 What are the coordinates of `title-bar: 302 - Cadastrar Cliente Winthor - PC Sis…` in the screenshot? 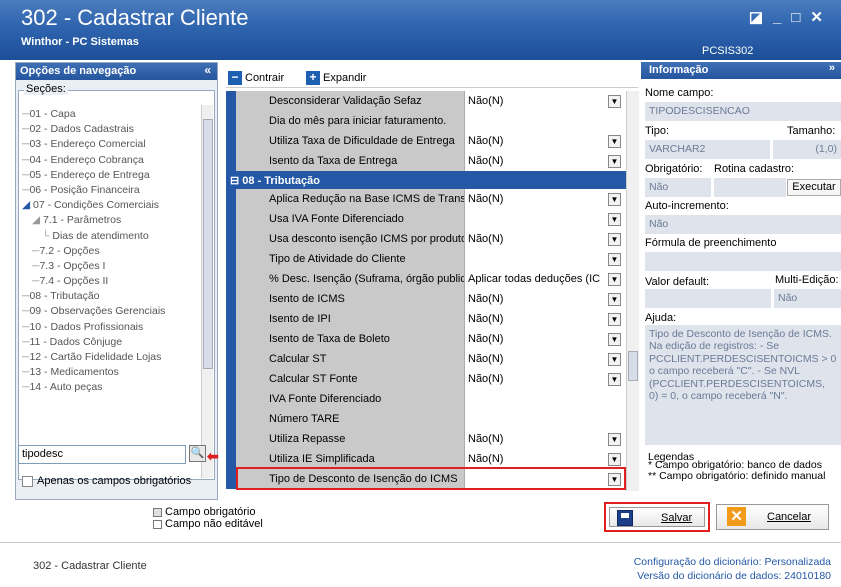 It's located at (420, 30).